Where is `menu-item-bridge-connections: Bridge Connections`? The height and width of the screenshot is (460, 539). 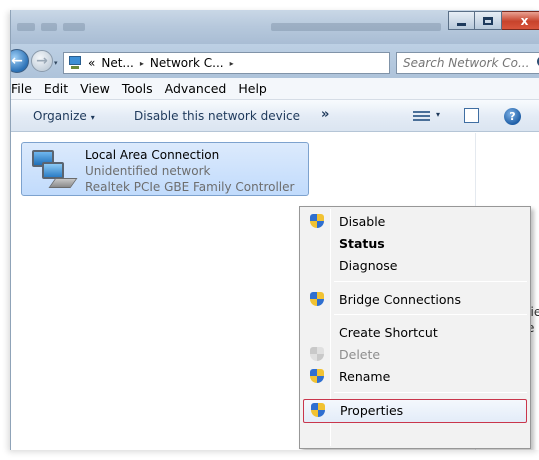 menu-item-bridge-connections: Bridge Connections is located at coordinates (415, 300).